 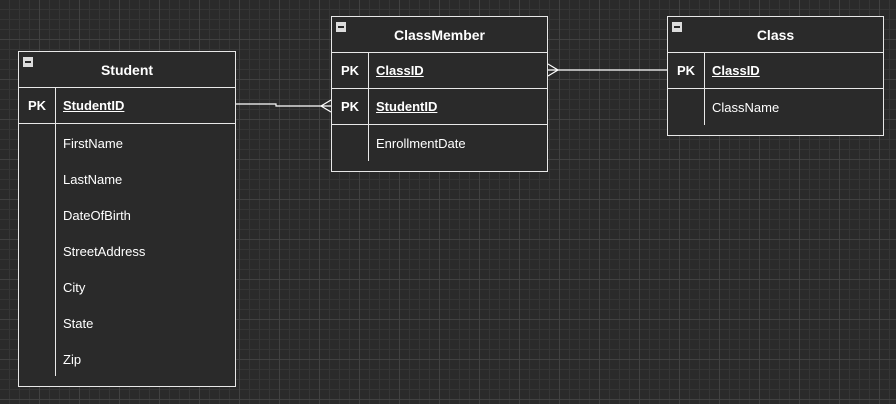 I want to click on entity-title: ClassMember, so click(x=439, y=34).